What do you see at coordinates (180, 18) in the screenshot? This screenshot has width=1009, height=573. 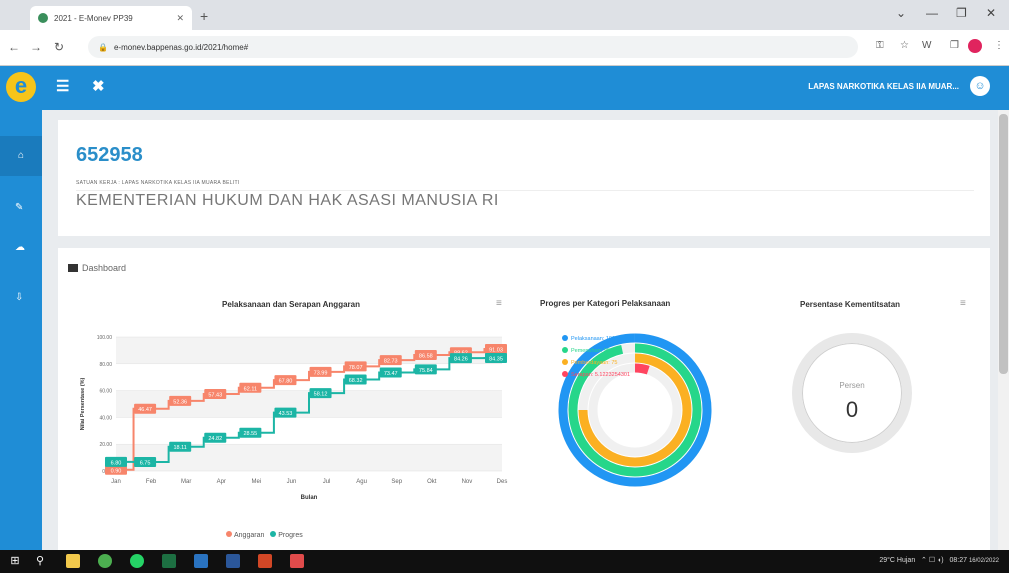 I see `close-tab-icon: ✕` at bounding box center [180, 18].